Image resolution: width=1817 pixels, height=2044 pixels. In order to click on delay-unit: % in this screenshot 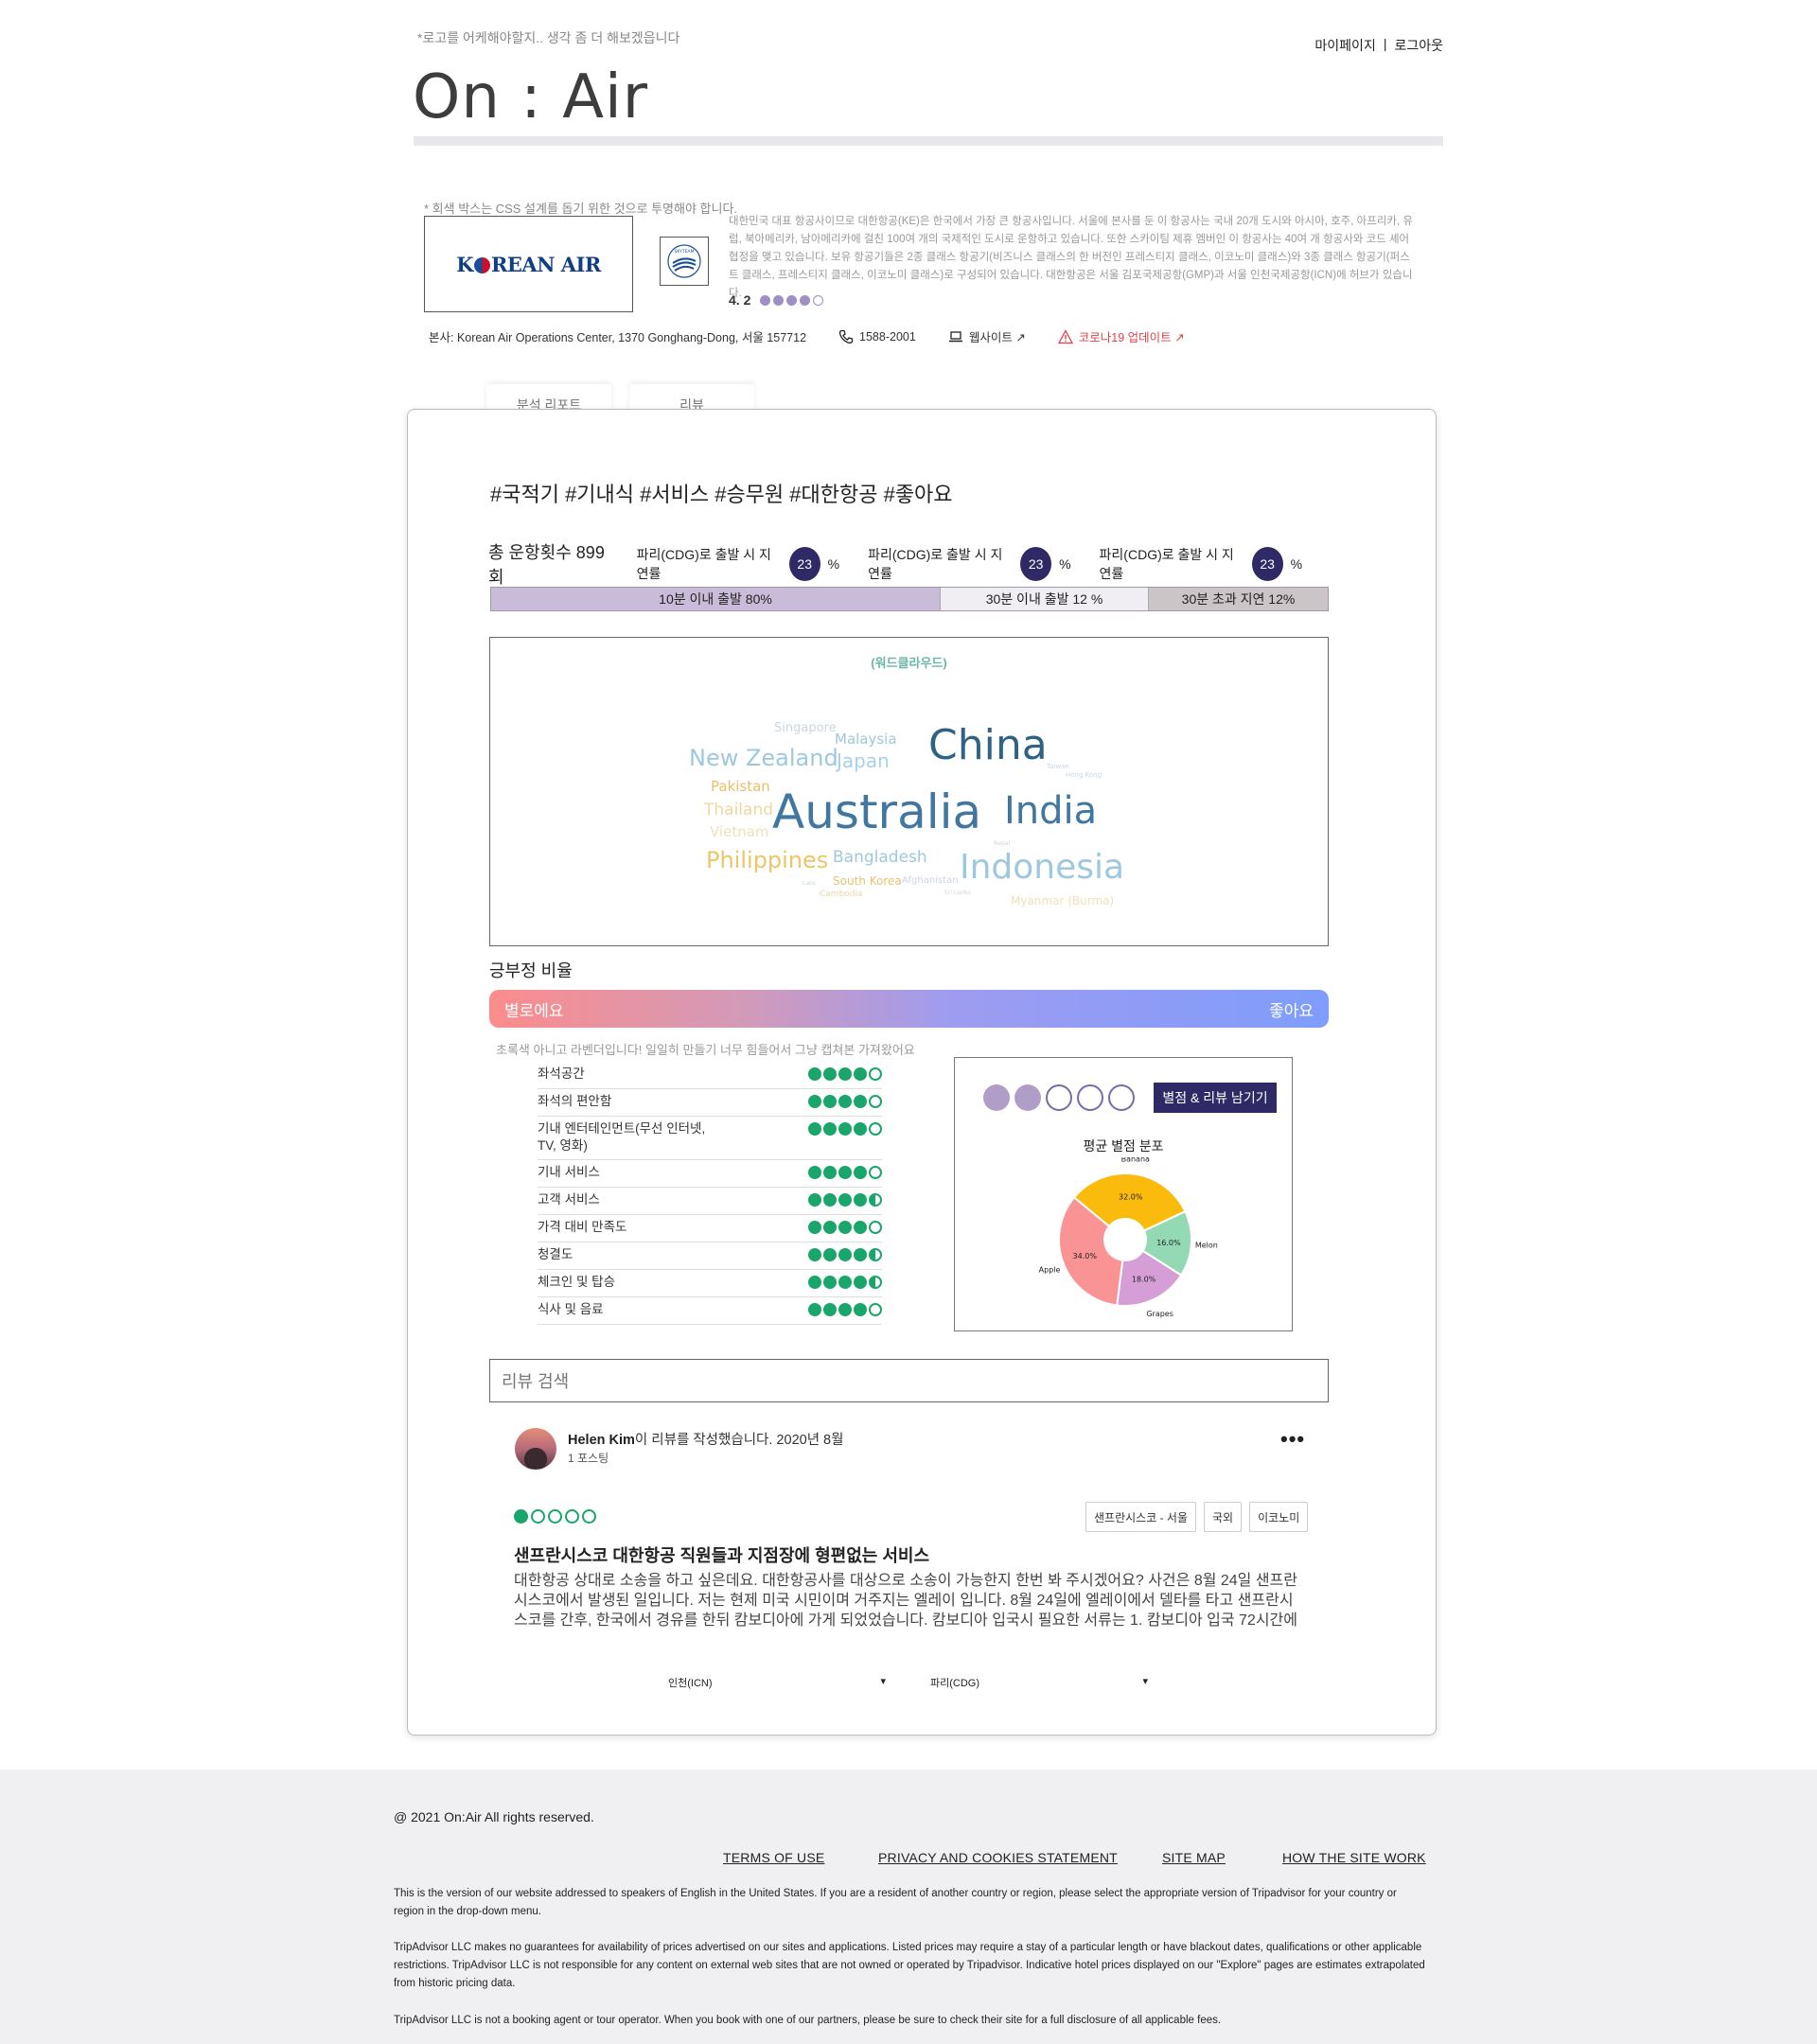, I will do `click(833, 564)`.